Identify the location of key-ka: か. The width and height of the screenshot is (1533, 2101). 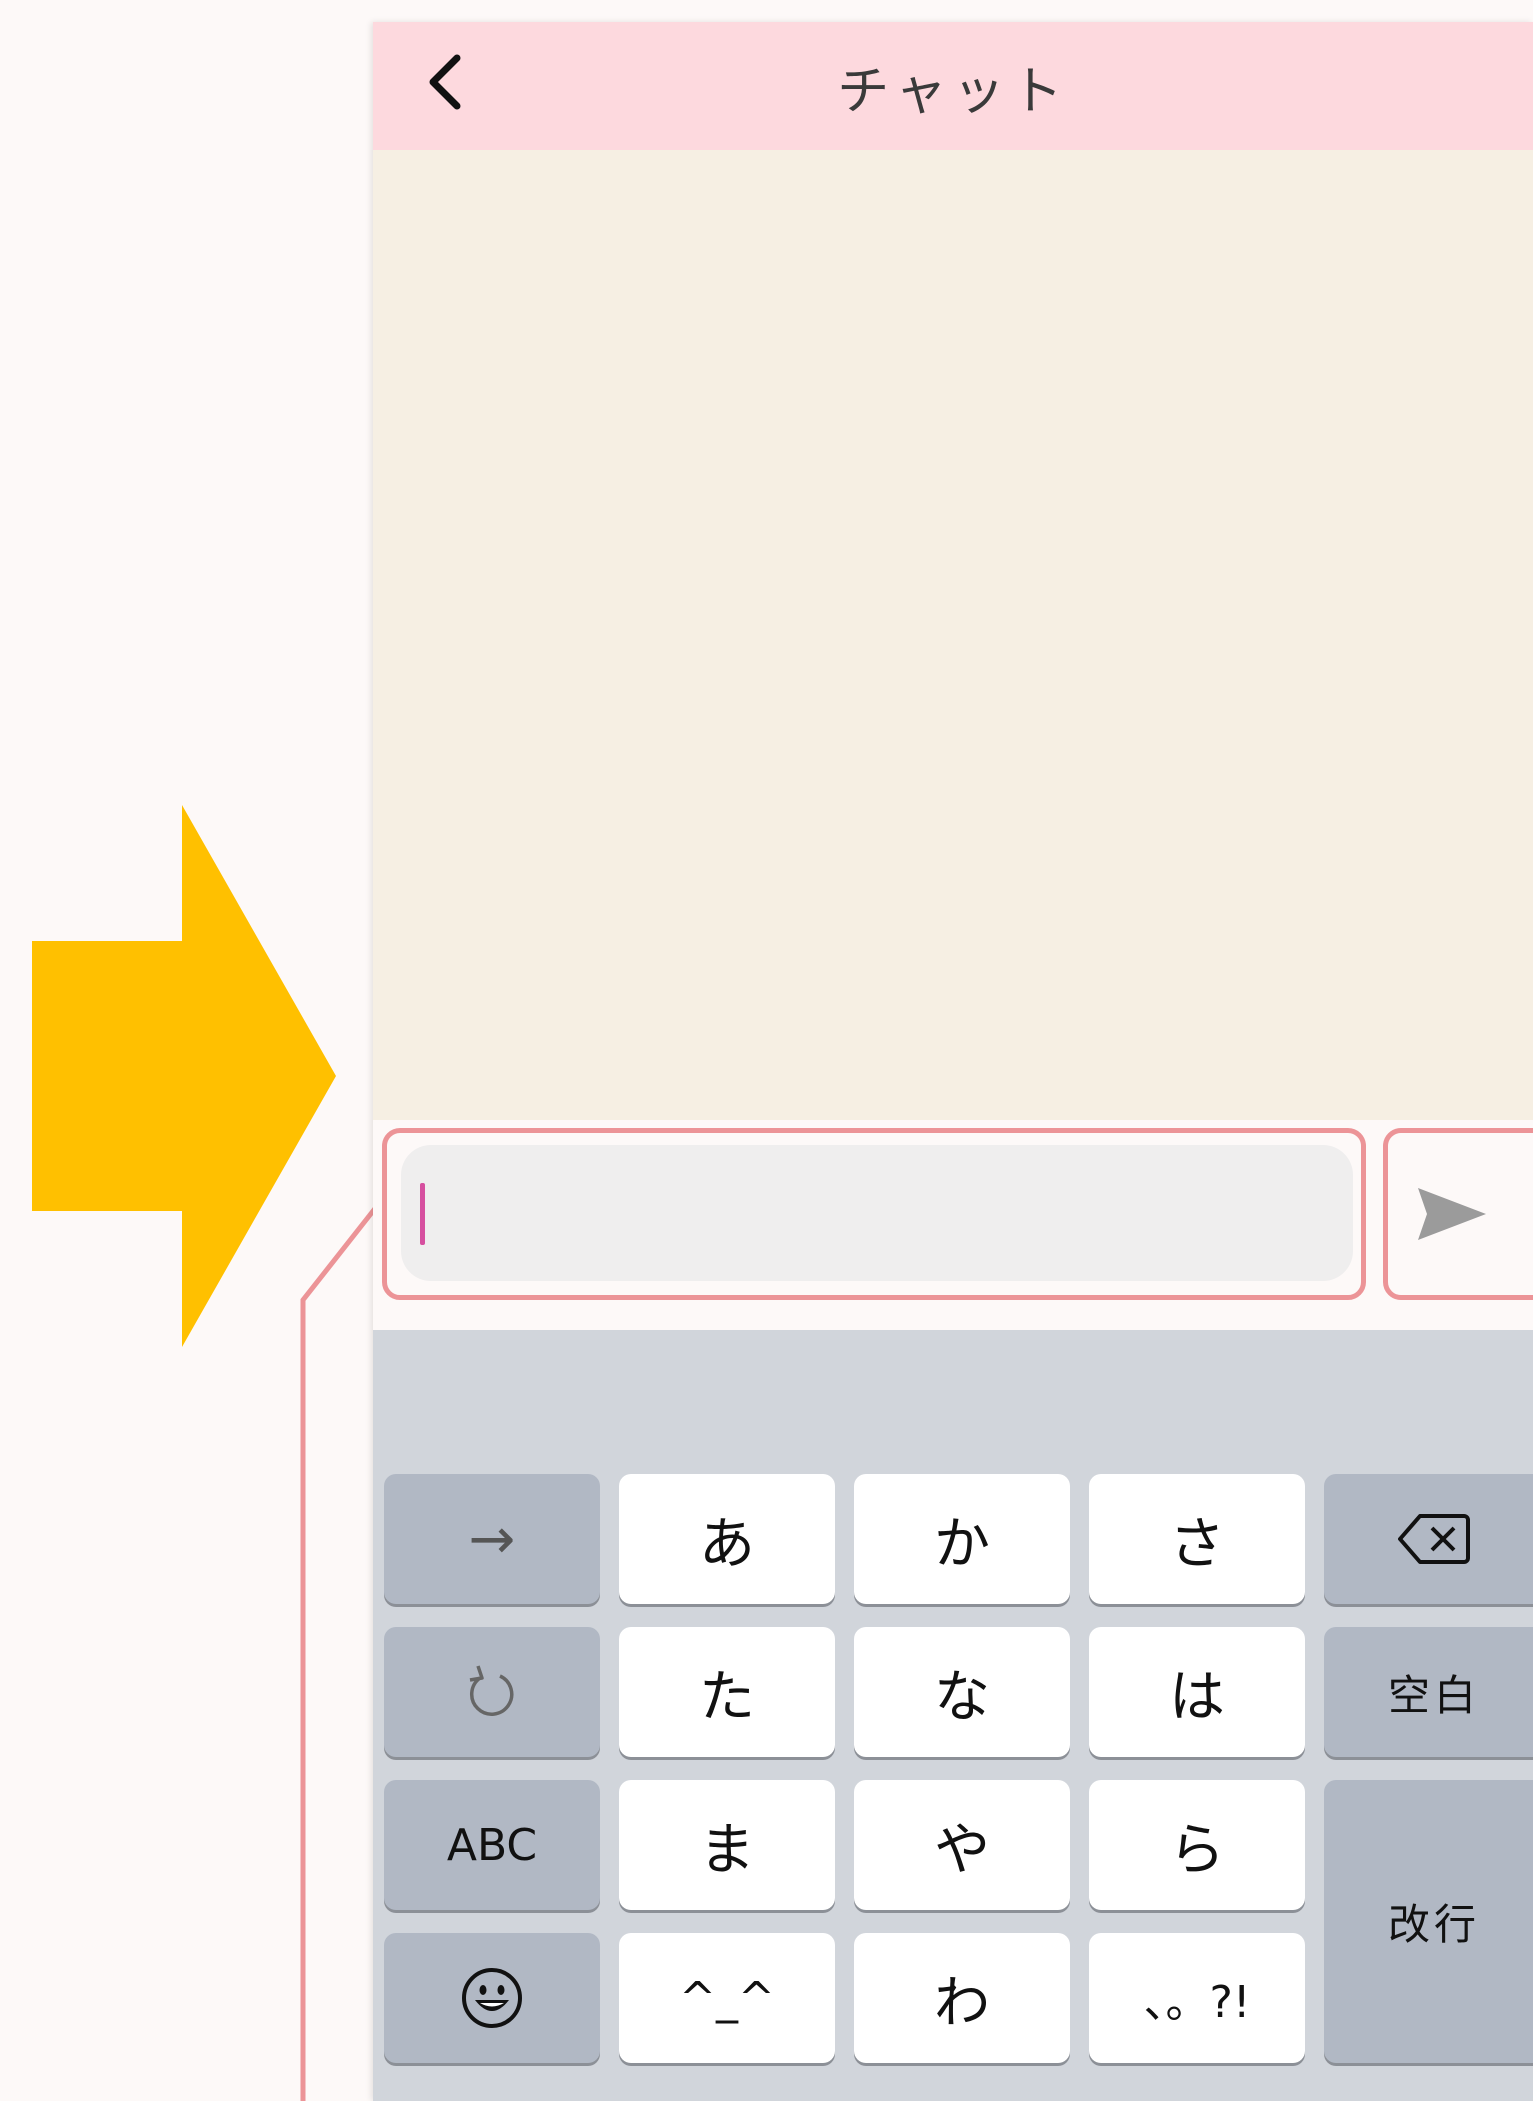
(962, 1539).